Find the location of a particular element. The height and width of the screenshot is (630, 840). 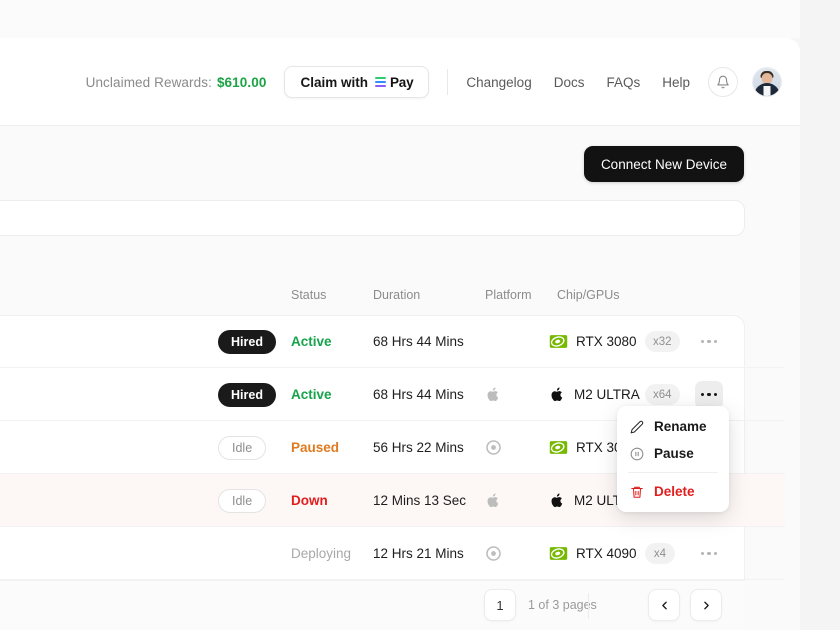

next-page-button is located at coordinates (706, 605).